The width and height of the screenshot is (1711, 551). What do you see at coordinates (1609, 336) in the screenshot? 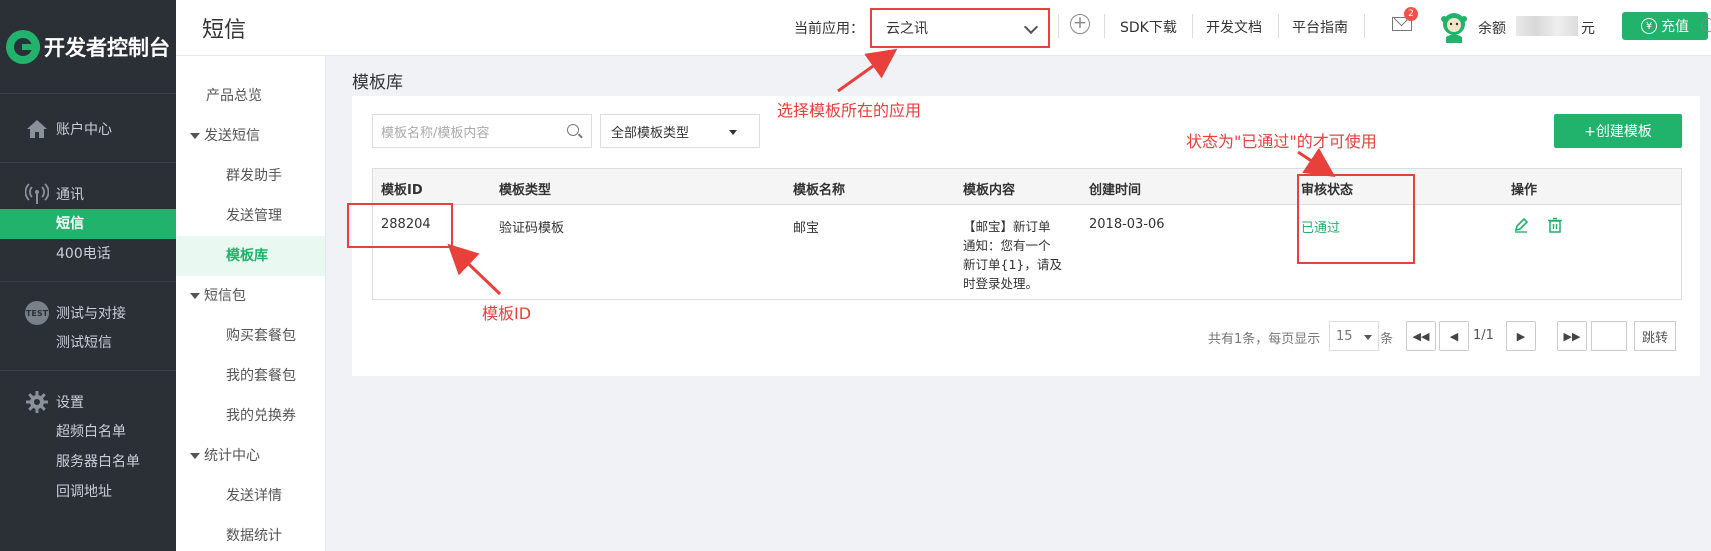
I see `jump-page-input` at bounding box center [1609, 336].